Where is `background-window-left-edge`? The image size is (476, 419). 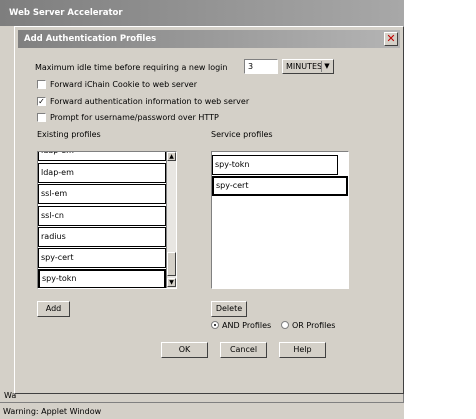 background-window-left-edge is located at coordinates (7, 210).